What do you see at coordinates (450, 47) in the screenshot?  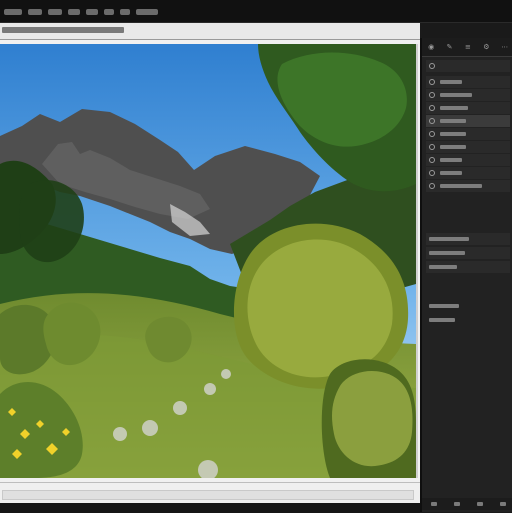 I see `brush-icon: ✎` at bounding box center [450, 47].